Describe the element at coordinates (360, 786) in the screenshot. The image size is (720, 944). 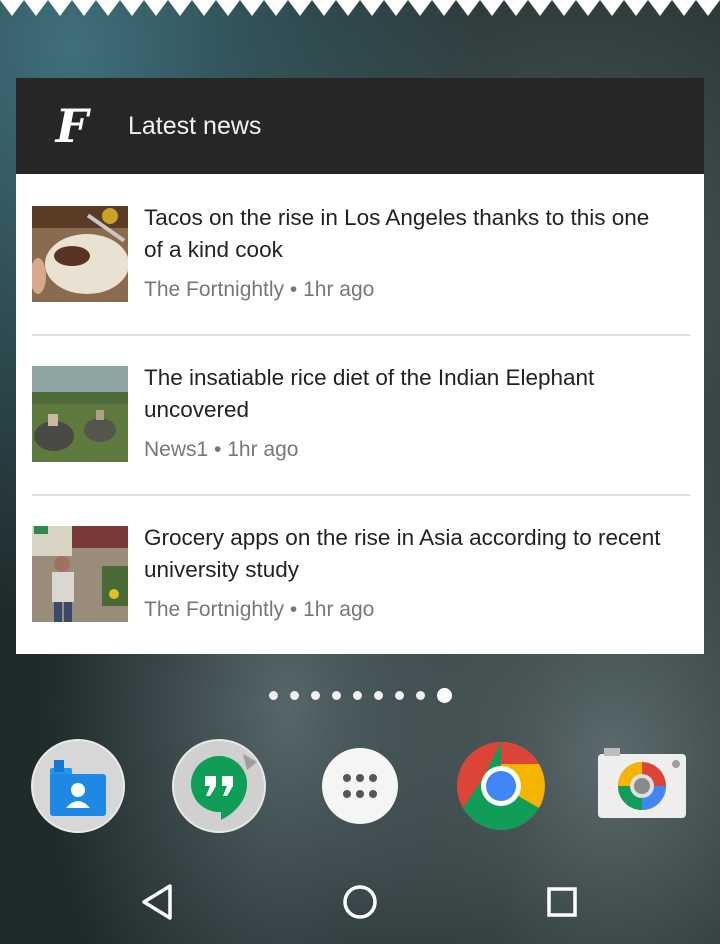
I see `app-drawer-icon` at that location.